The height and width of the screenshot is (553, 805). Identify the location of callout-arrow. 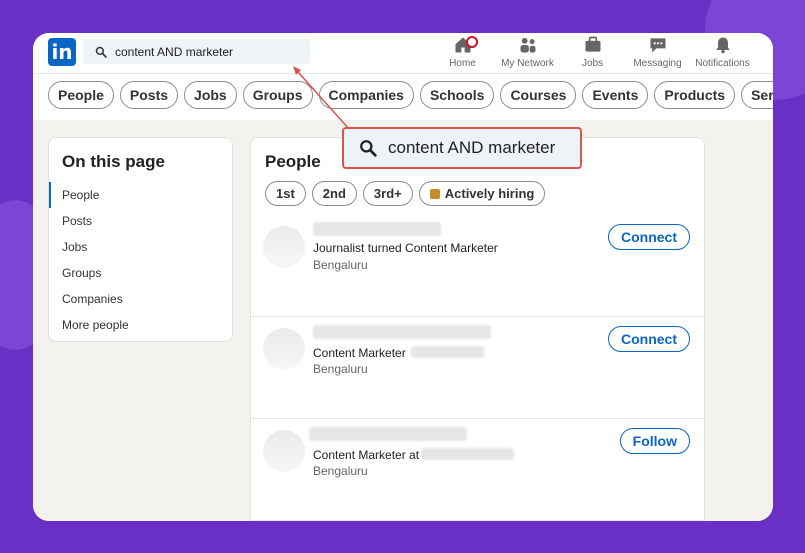
(322, 98).